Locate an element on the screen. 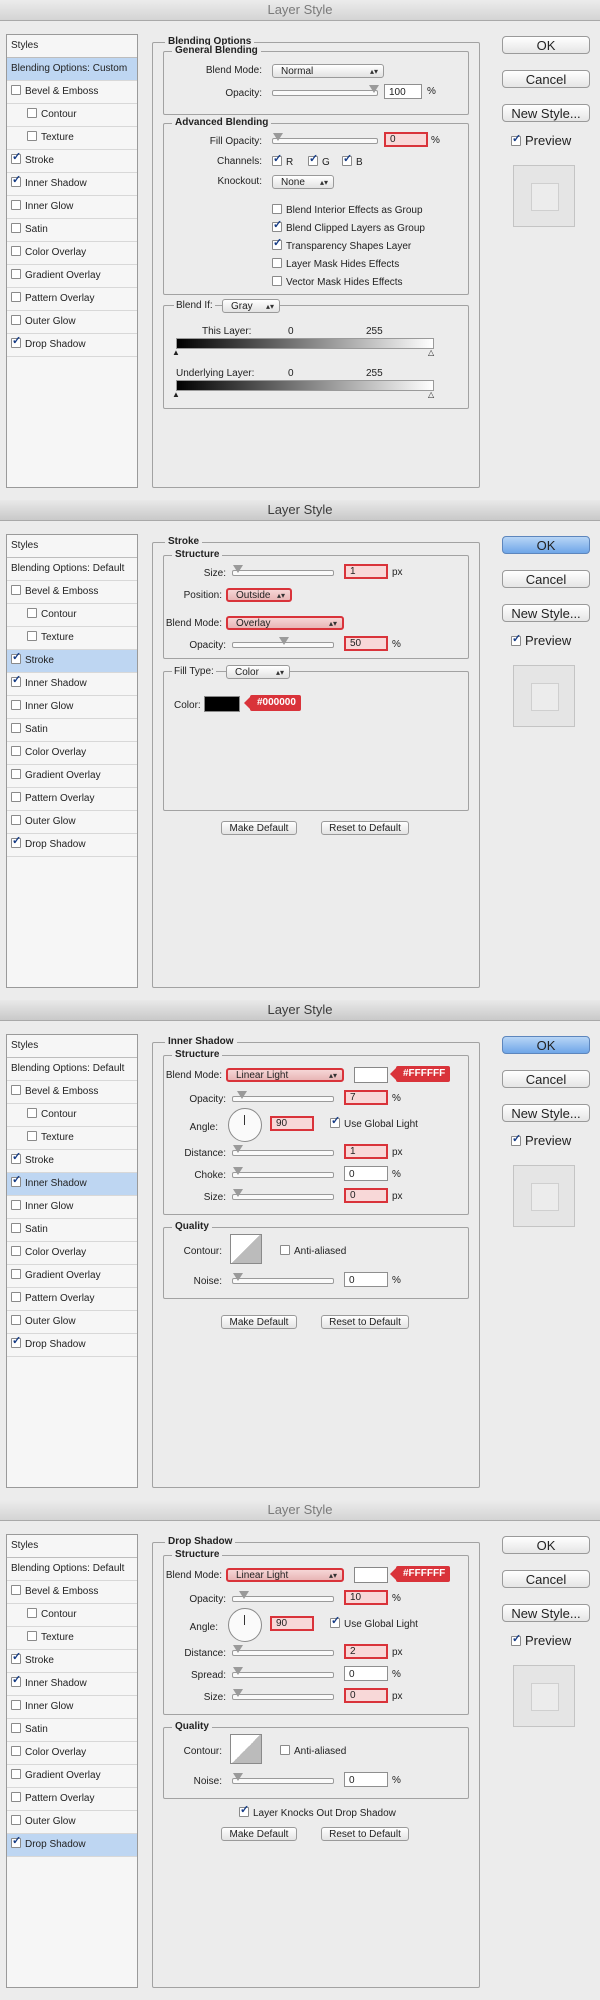 Image resolution: width=600 pixels, height=2000 pixels. global-light-toggle: Use Global Light is located at coordinates (374, 1123).